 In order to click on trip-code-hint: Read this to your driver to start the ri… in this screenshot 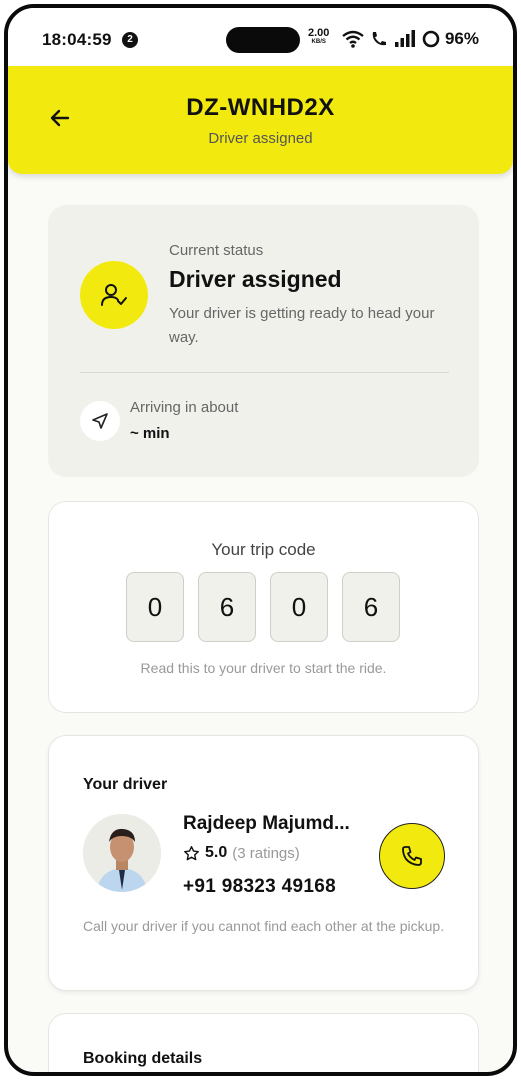, I will do `click(263, 668)`.